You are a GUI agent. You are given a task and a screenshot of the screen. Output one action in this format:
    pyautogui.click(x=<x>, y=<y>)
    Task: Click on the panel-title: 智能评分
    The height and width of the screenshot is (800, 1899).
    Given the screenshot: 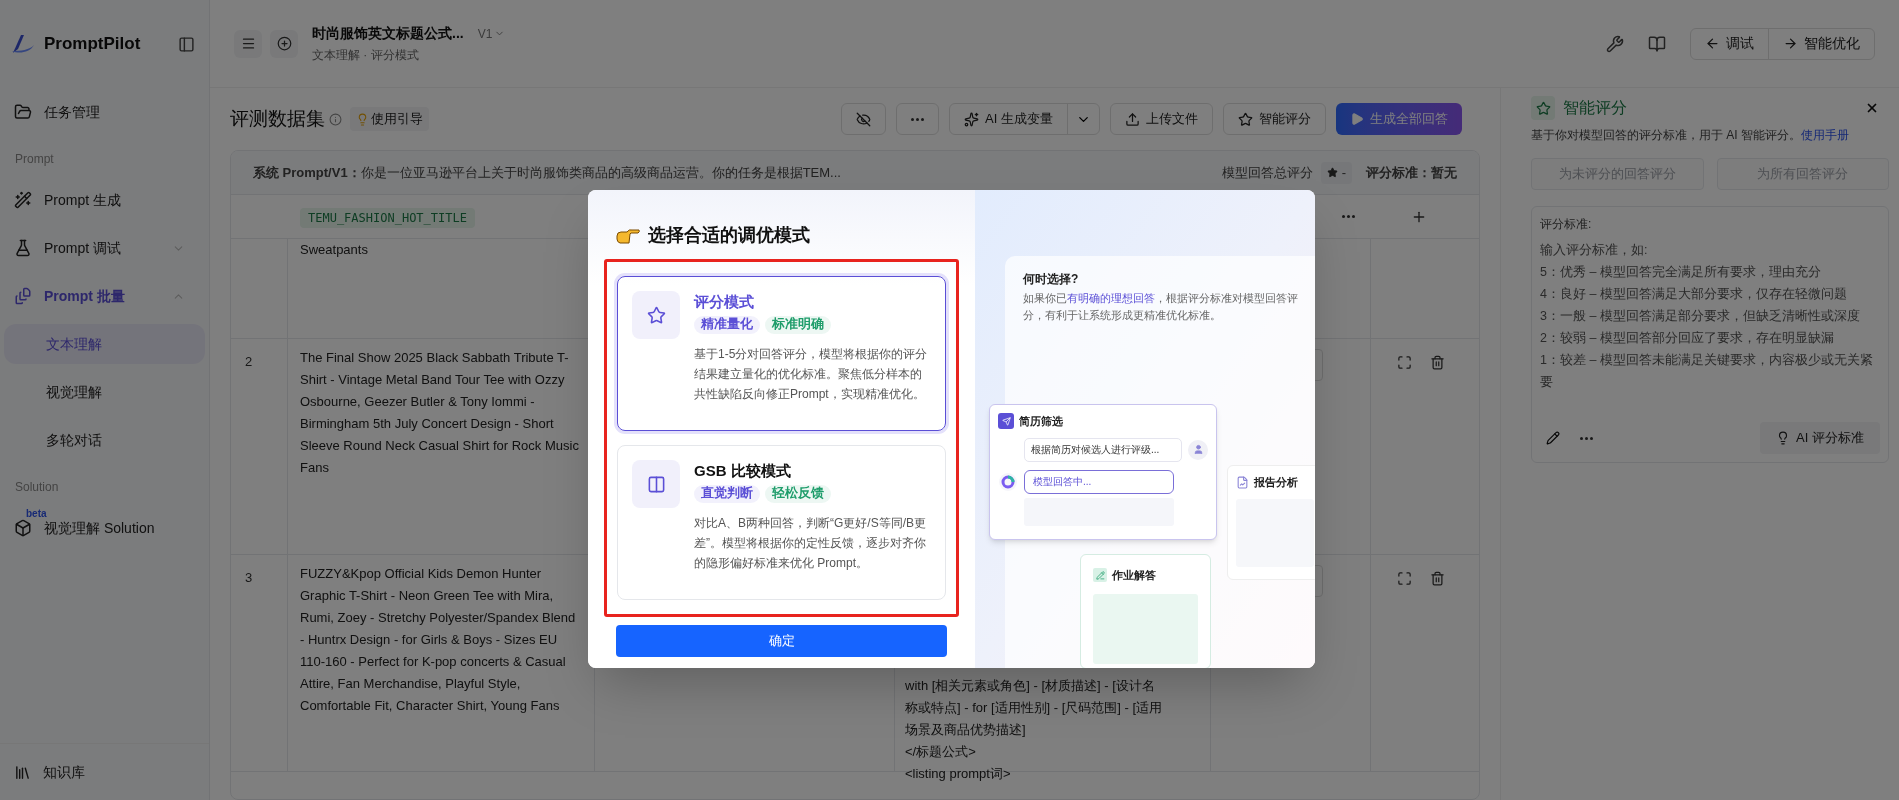 What is the action you would take?
    pyautogui.click(x=1595, y=108)
    